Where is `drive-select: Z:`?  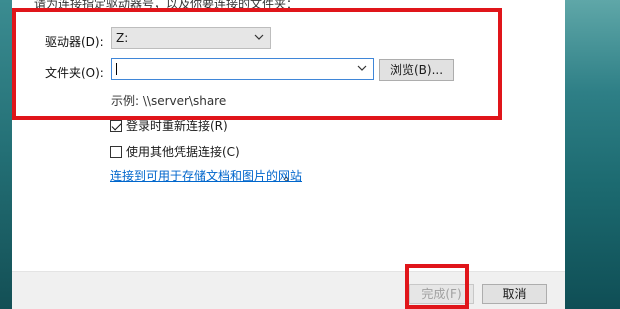
drive-select: Z: is located at coordinates (191, 38).